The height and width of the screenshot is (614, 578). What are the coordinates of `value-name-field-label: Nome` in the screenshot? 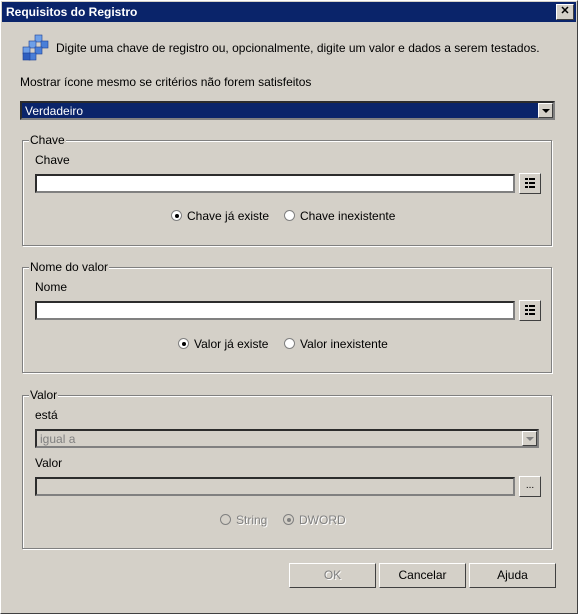 It's located at (51, 287).